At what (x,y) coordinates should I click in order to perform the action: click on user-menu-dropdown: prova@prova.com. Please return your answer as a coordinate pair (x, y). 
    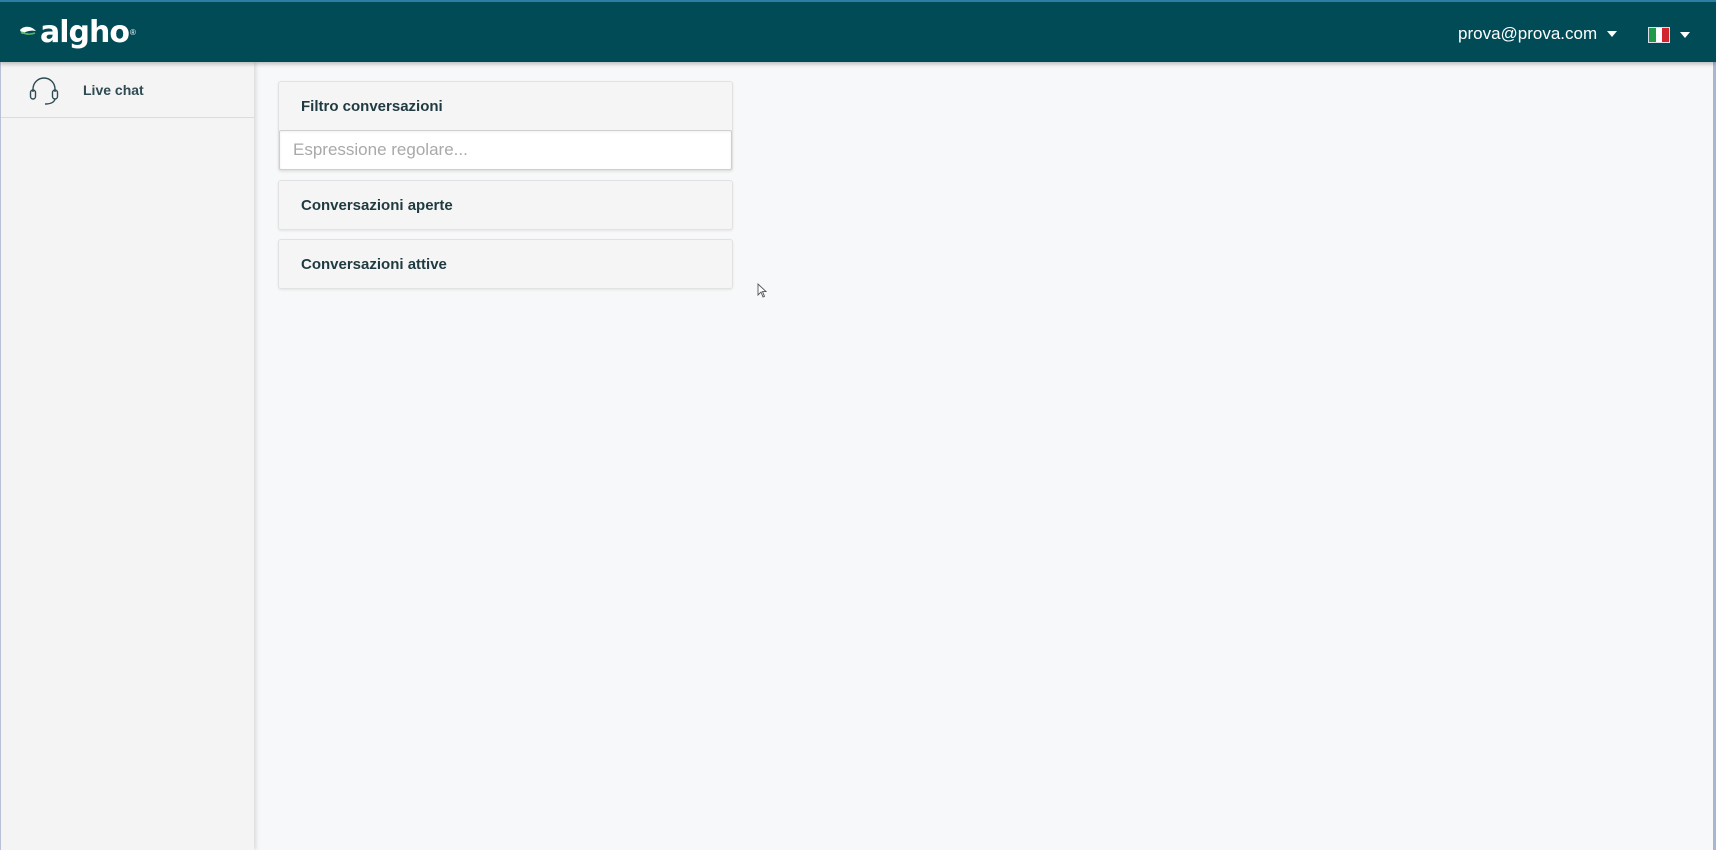
    Looking at the image, I should click on (1538, 34).